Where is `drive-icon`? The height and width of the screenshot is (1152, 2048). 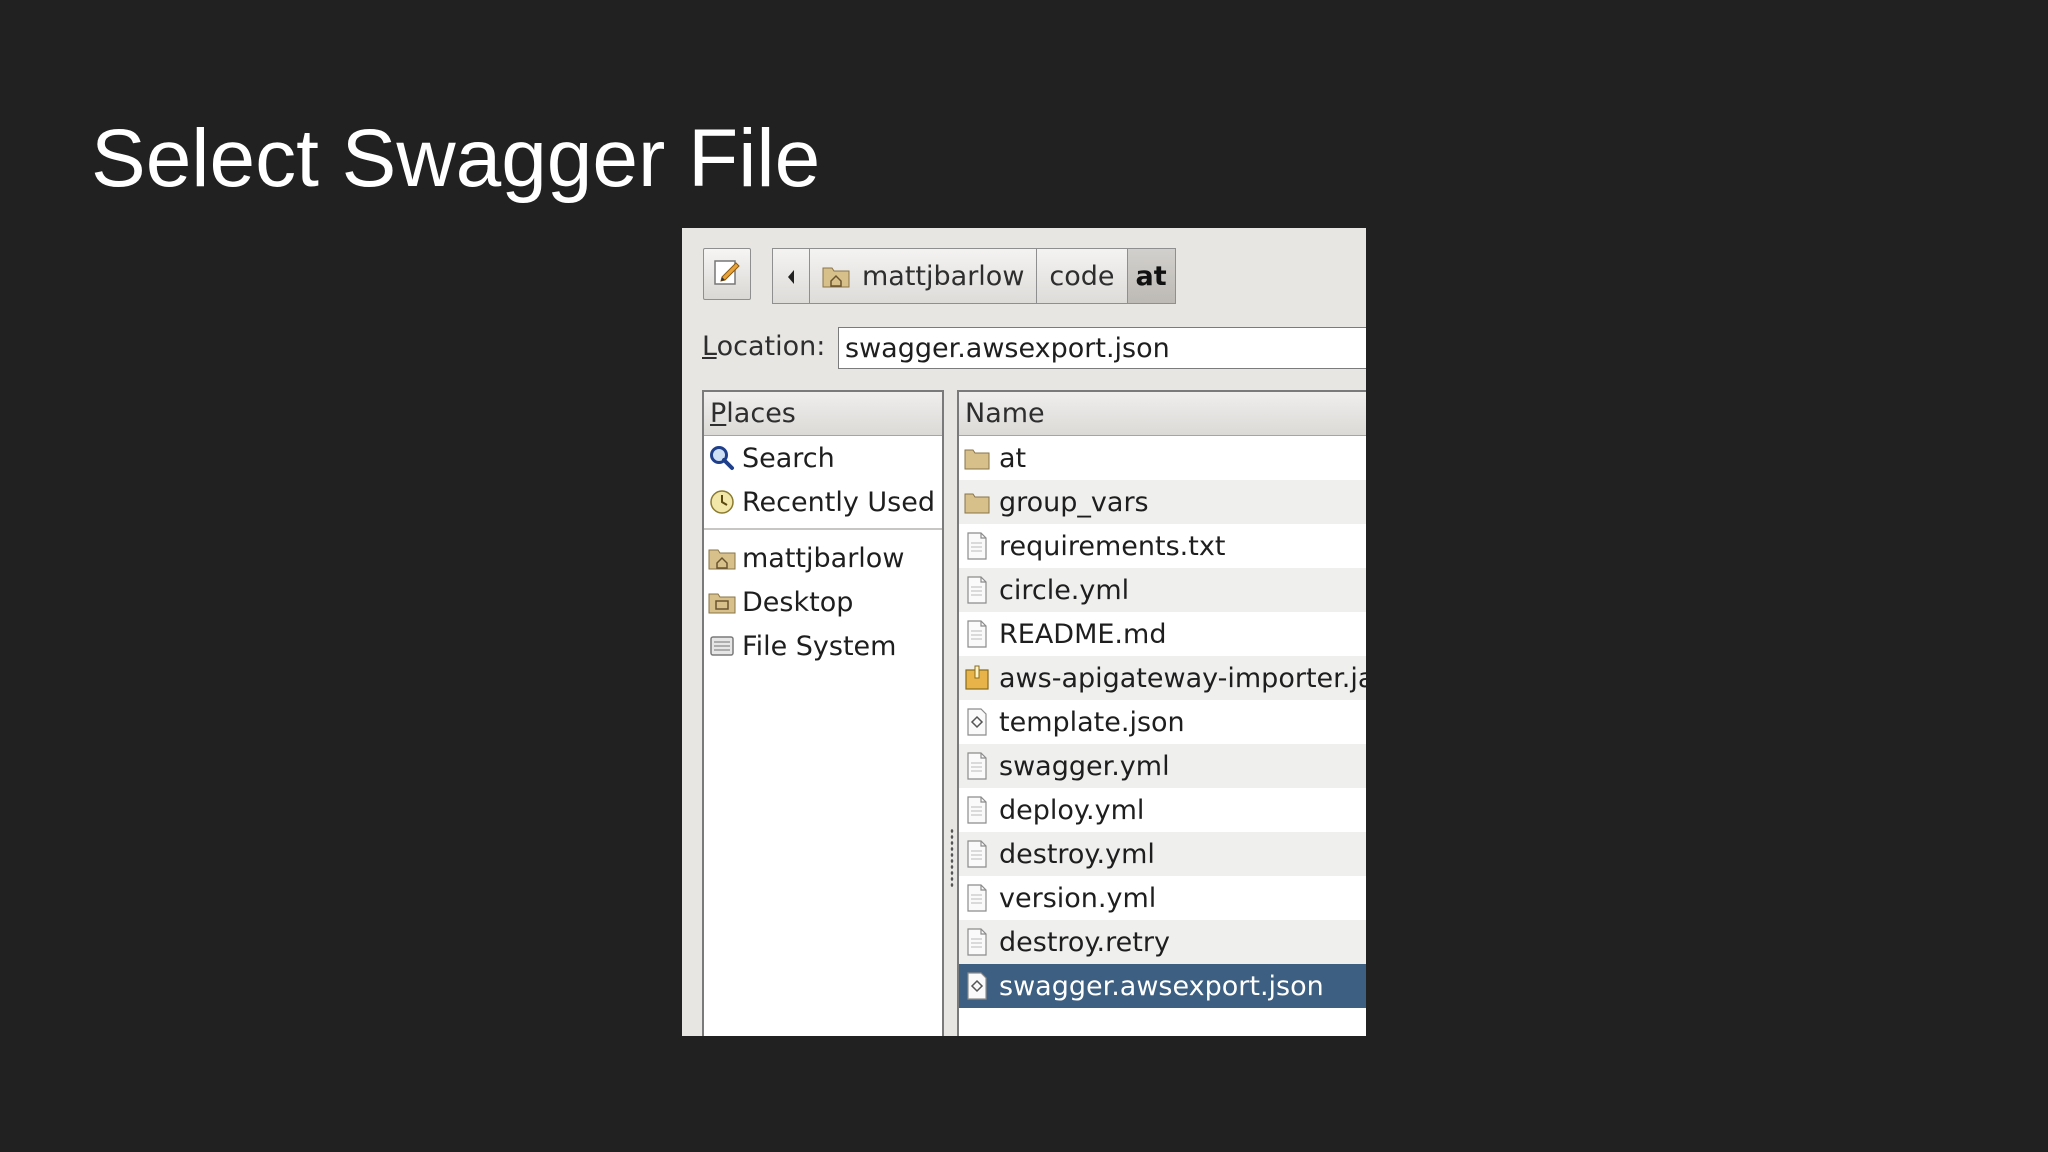
drive-icon is located at coordinates (722, 646).